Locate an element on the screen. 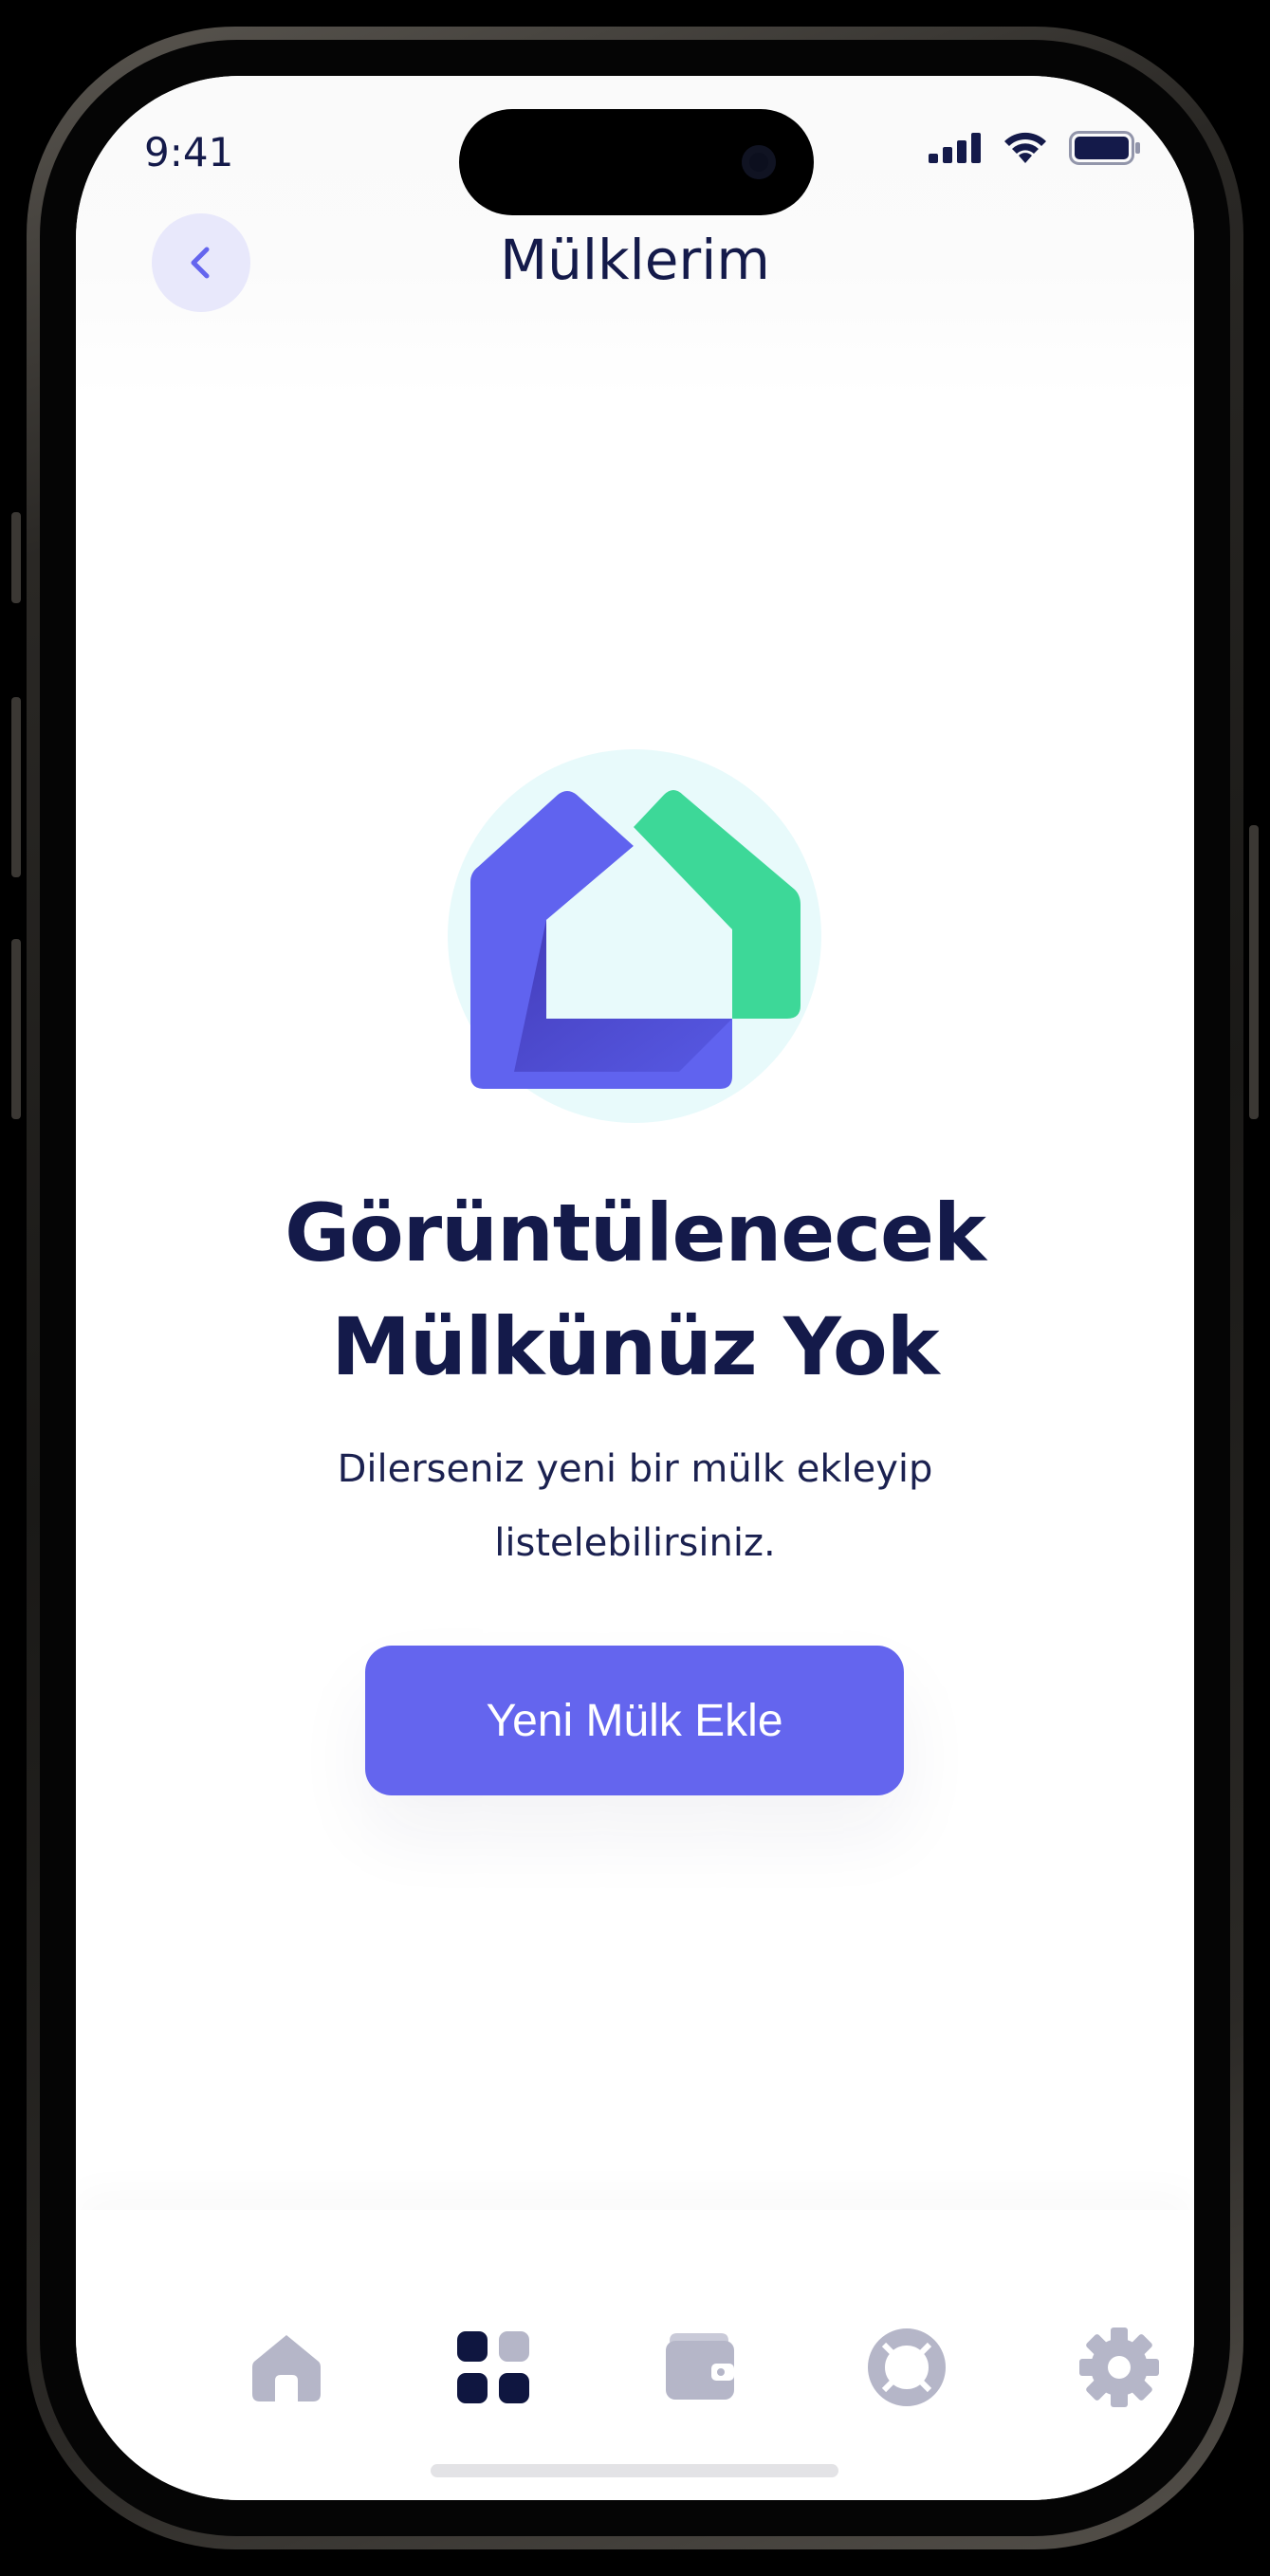  bottom-tab-bar is located at coordinates (635, 2355).